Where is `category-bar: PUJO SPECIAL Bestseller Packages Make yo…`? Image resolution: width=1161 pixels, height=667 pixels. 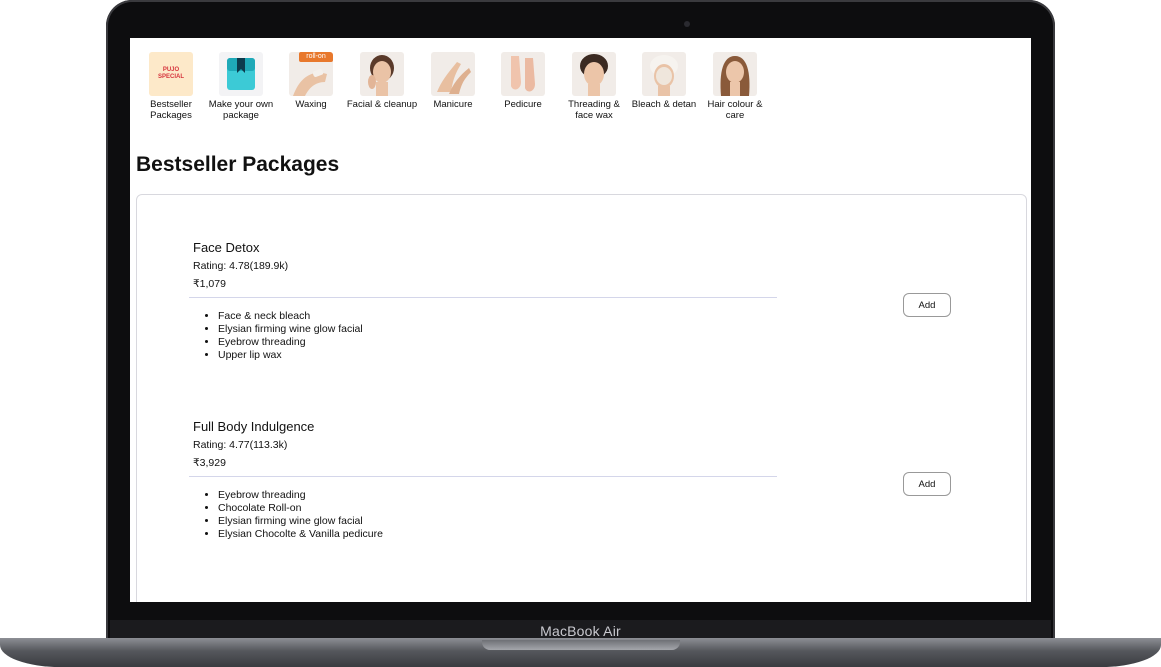
category-bar: PUJO SPECIAL Bestseller Packages Make yo… is located at coordinates (580, 92).